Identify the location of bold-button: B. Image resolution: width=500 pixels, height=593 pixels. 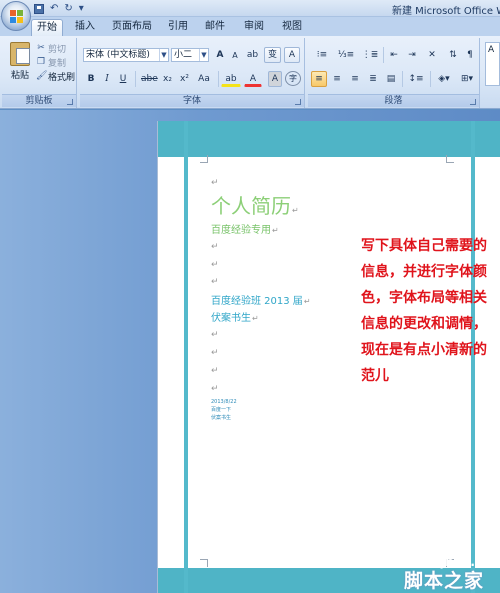
(91, 79).